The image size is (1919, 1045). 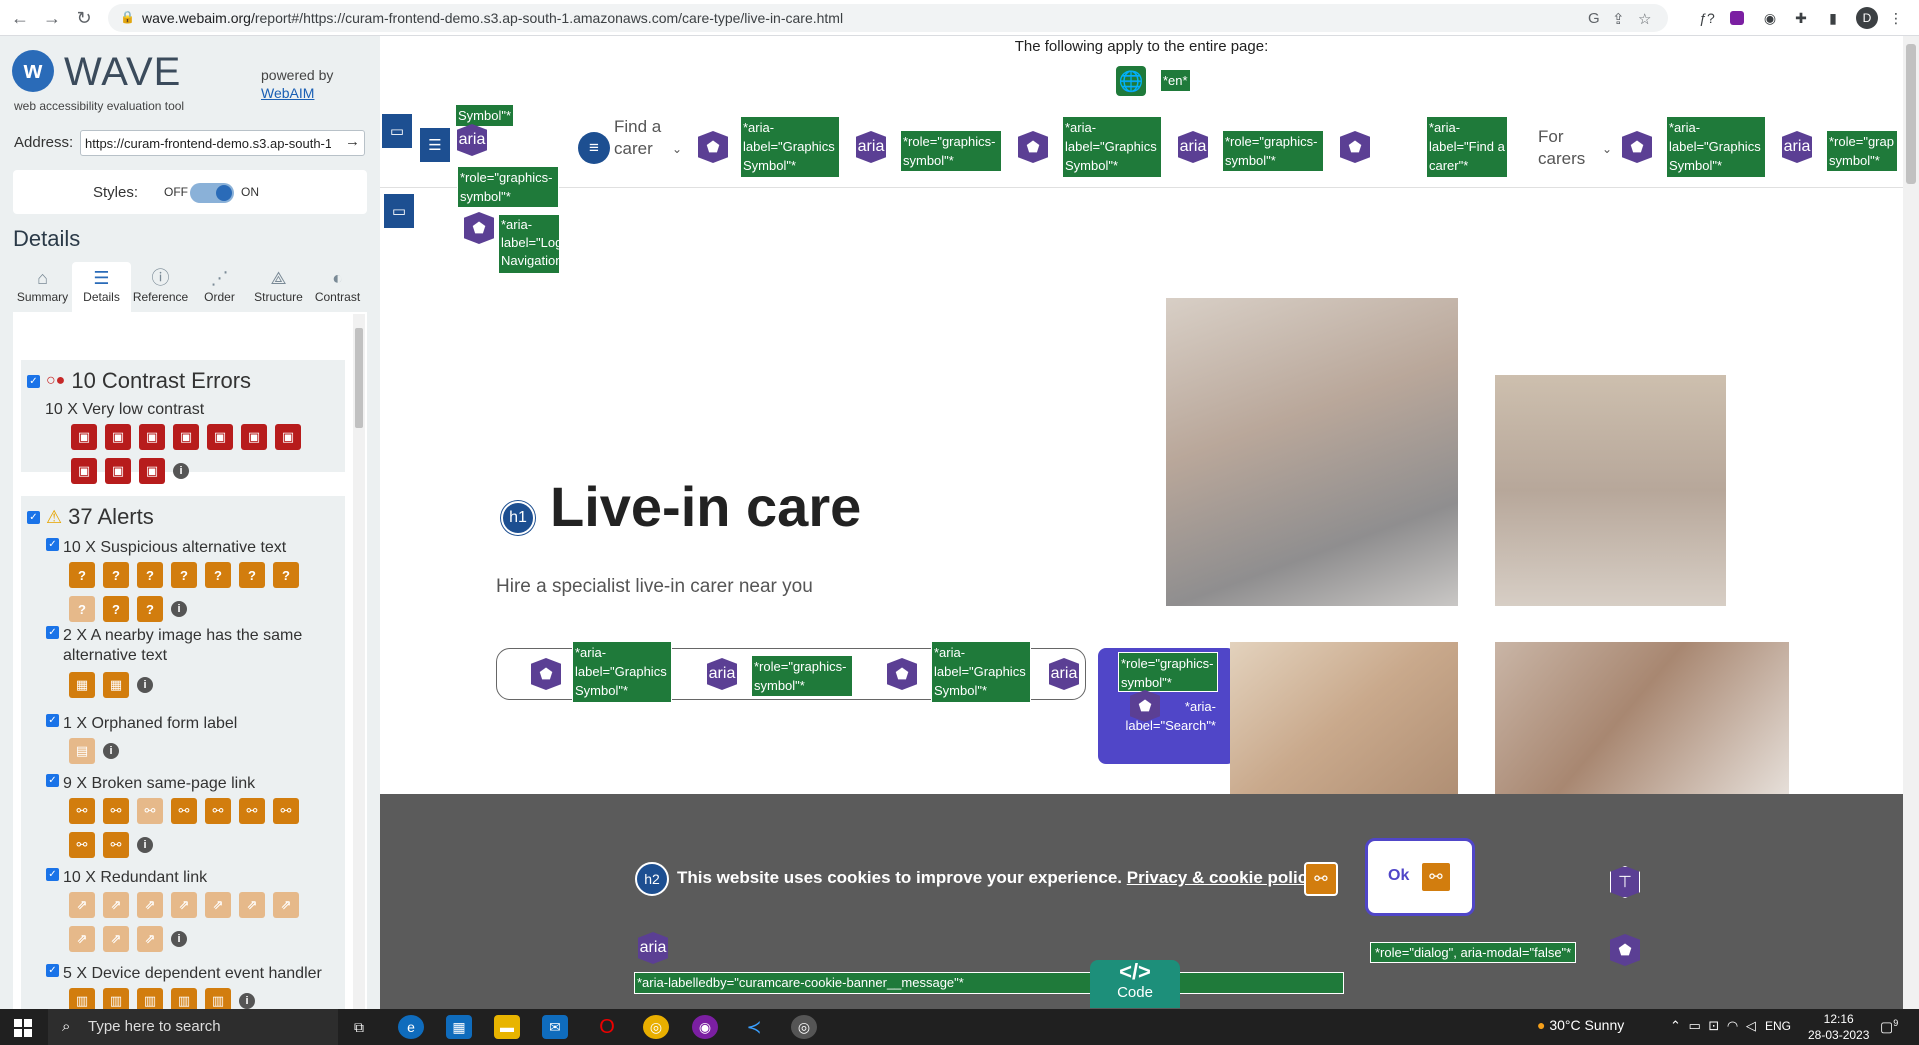 I want to click on h1-badge: h1, so click(x=518, y=518).